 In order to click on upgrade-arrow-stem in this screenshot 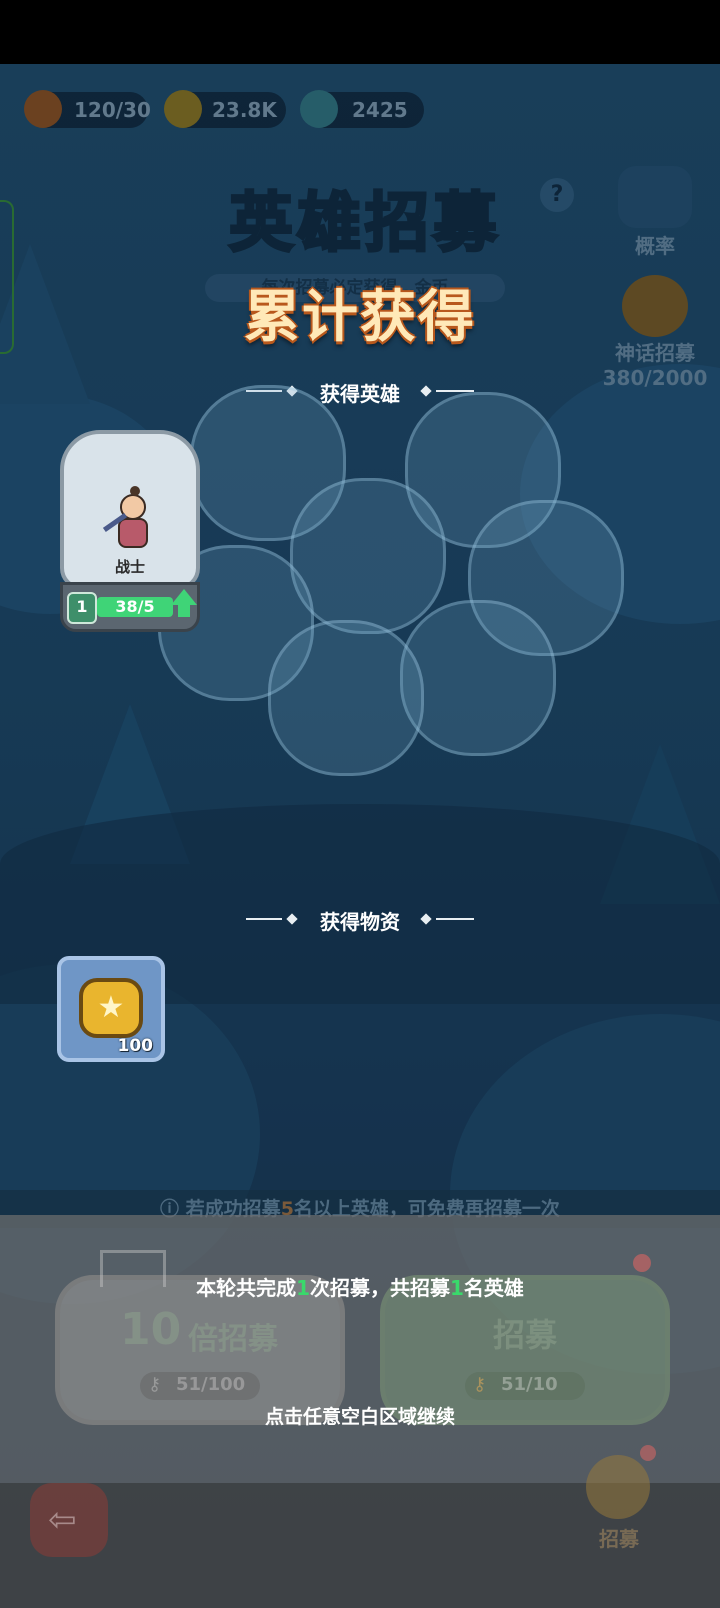, I will do `click(184, 611)`.